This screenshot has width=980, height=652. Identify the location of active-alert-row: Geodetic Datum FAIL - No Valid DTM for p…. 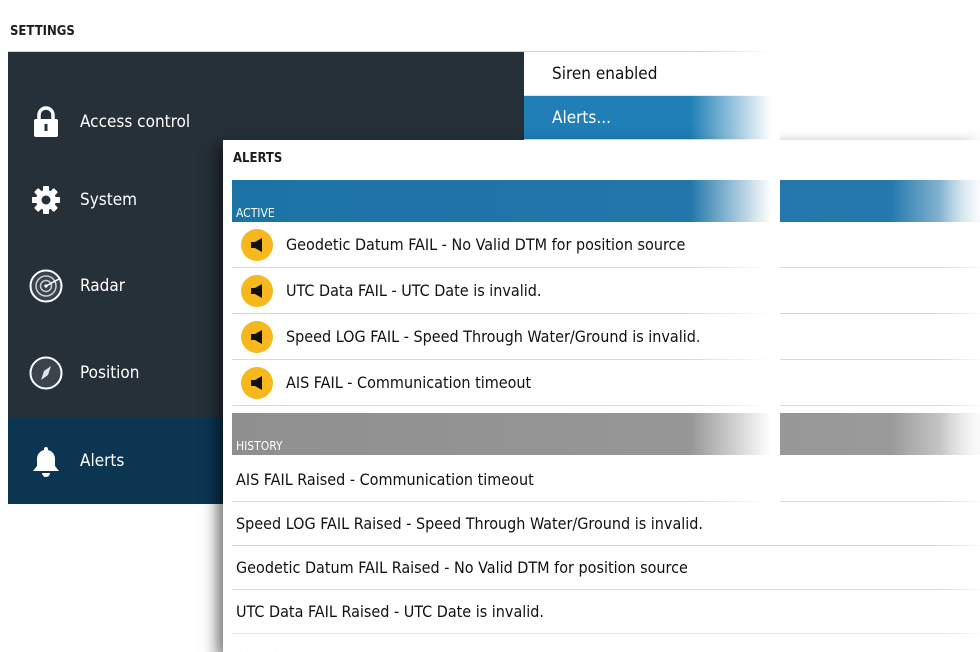
(606, 245).